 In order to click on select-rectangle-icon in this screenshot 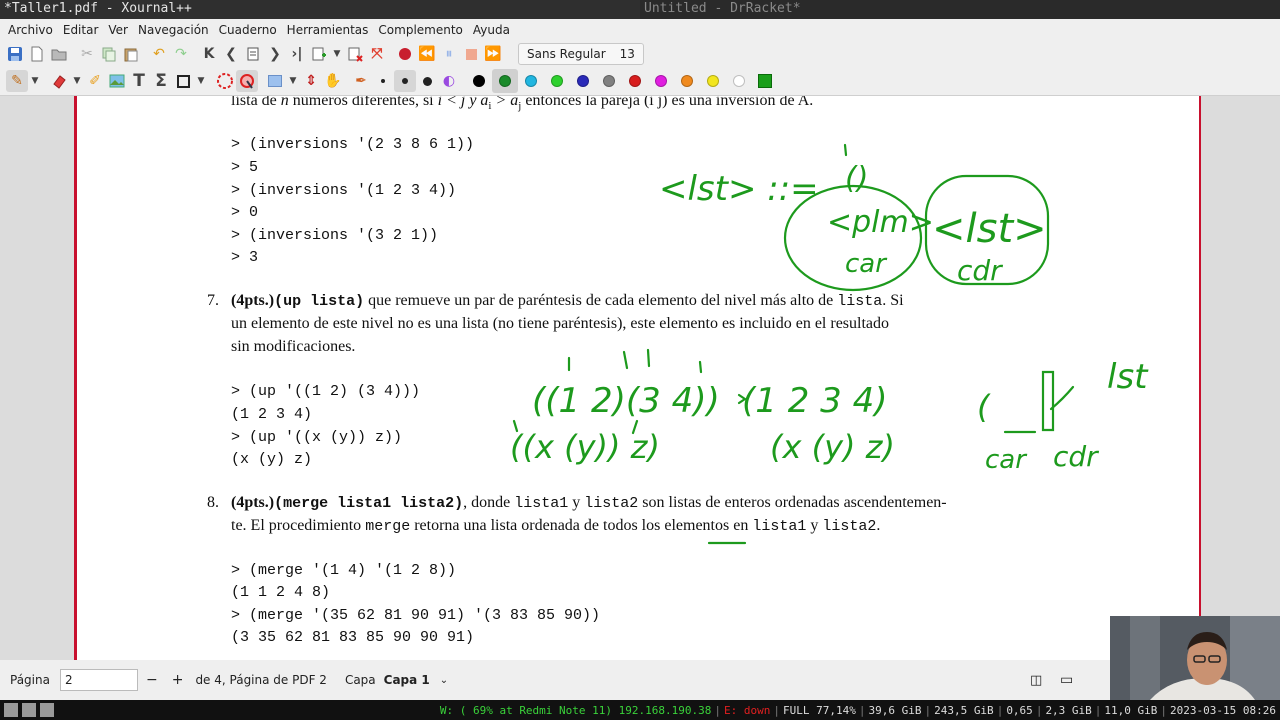, I will do `click(275, 81)`.